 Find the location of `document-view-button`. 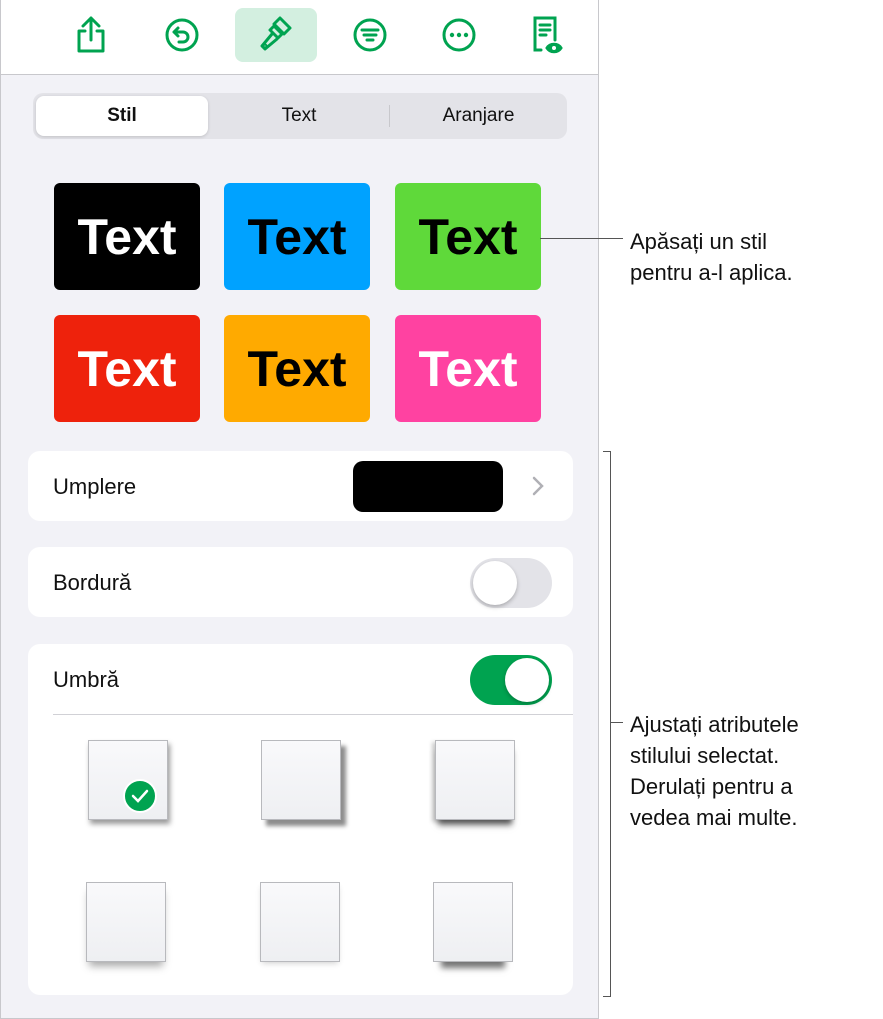

document-view-button is located at coordinates (547, 35).